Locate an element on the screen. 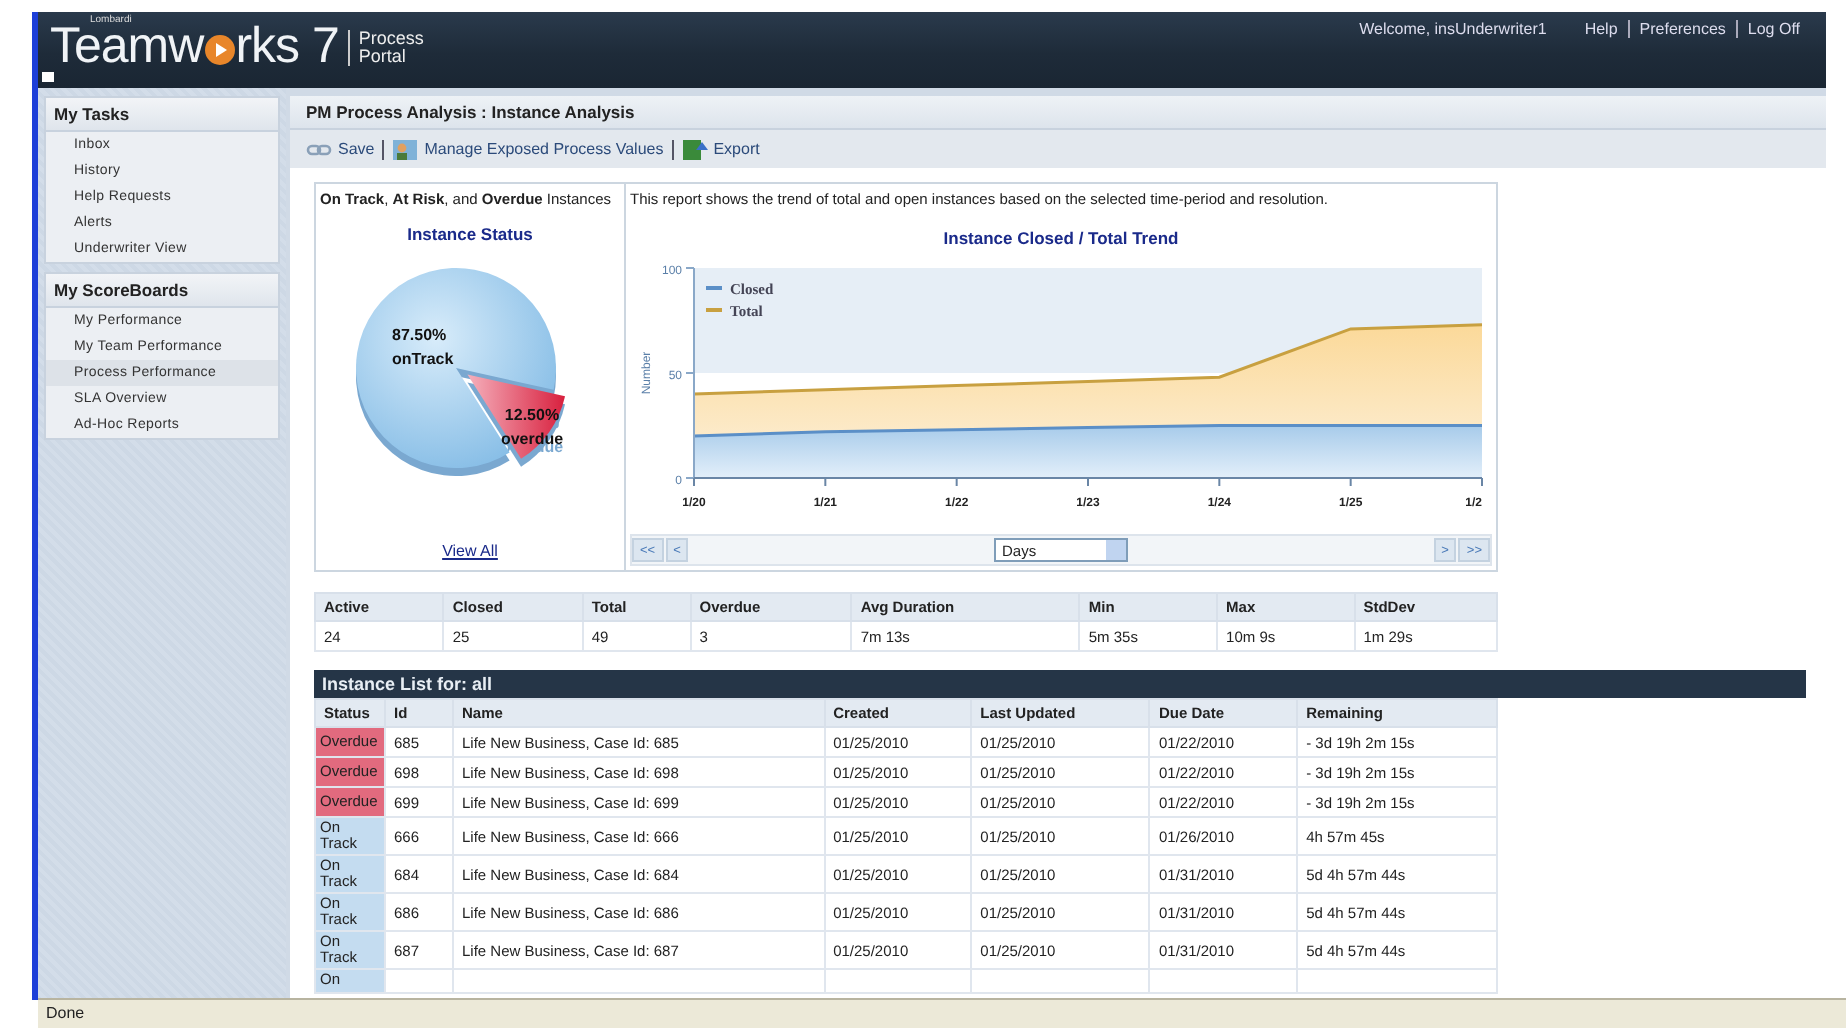 Image resolution: width=1846 pixels, height=1028 pixels. spreadsheet-icon is located at coordinates (694, 149).